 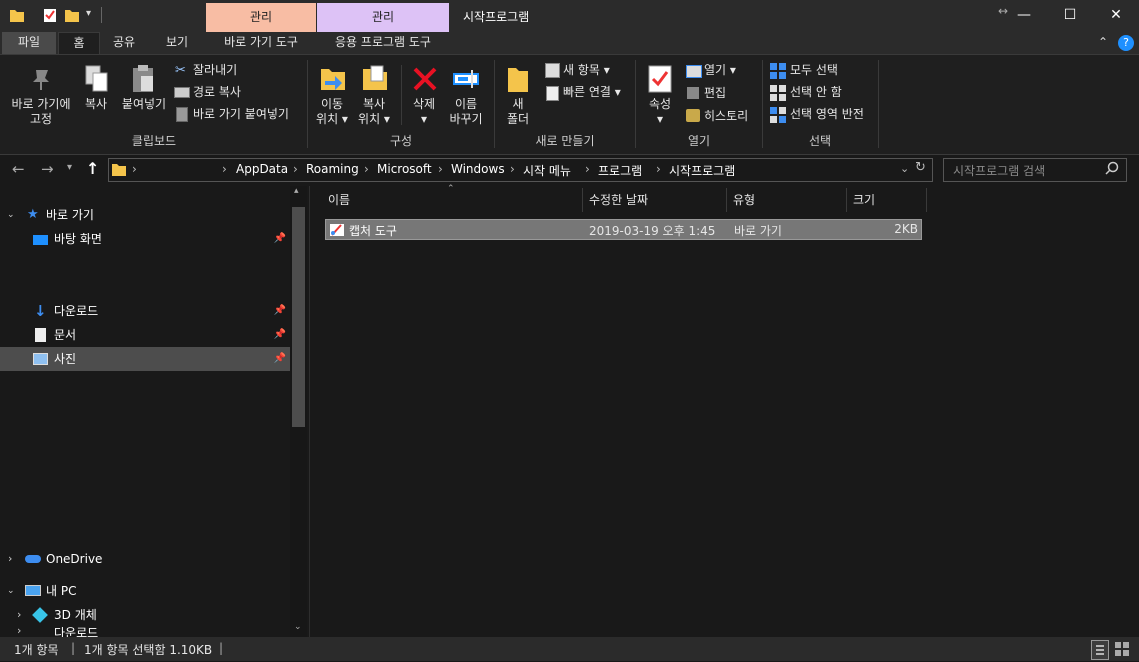 What do you see at coordinates (1070, 16) in the screenshot?
I see `maximize-button: ☐` at bounding box center [1070, 16].